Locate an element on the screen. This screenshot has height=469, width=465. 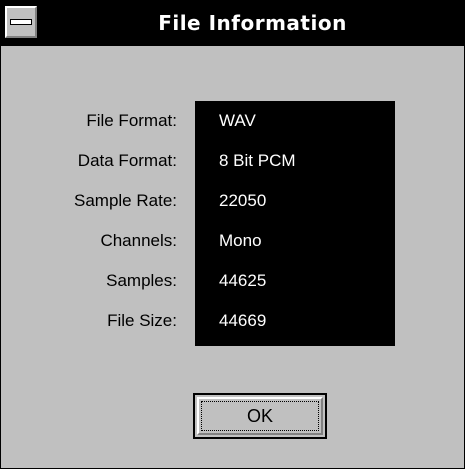
sample-rate-value: 22050 is located at coordinates (243, 200).